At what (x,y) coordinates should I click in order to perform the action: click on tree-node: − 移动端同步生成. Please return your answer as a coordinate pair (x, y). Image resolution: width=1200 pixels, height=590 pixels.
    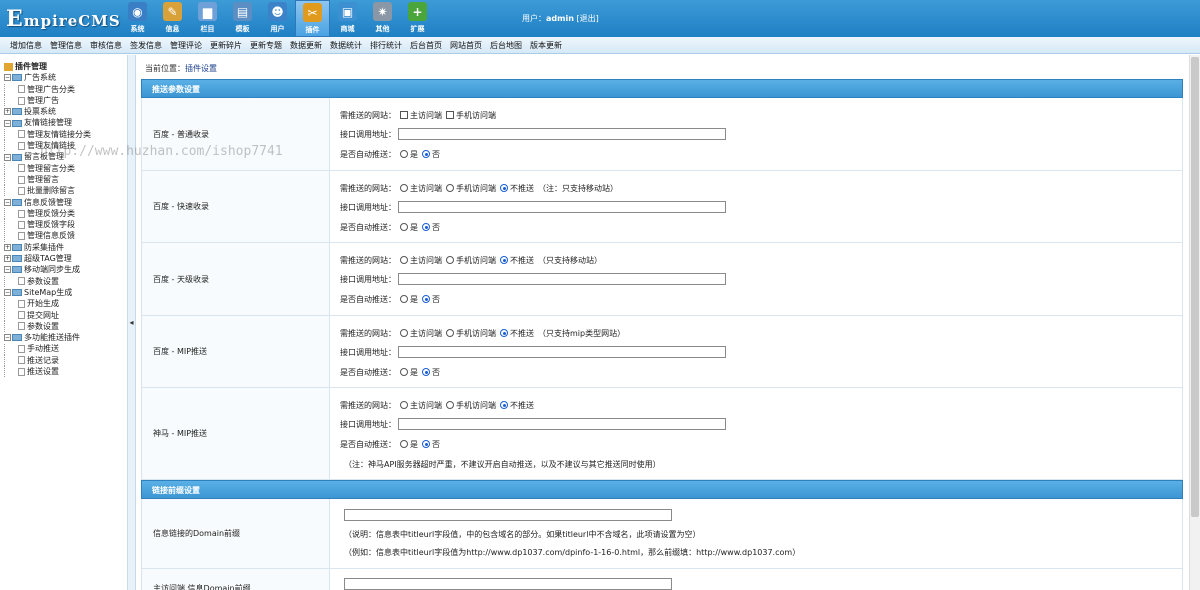
    Looking at the image, I should click on (65, 269).